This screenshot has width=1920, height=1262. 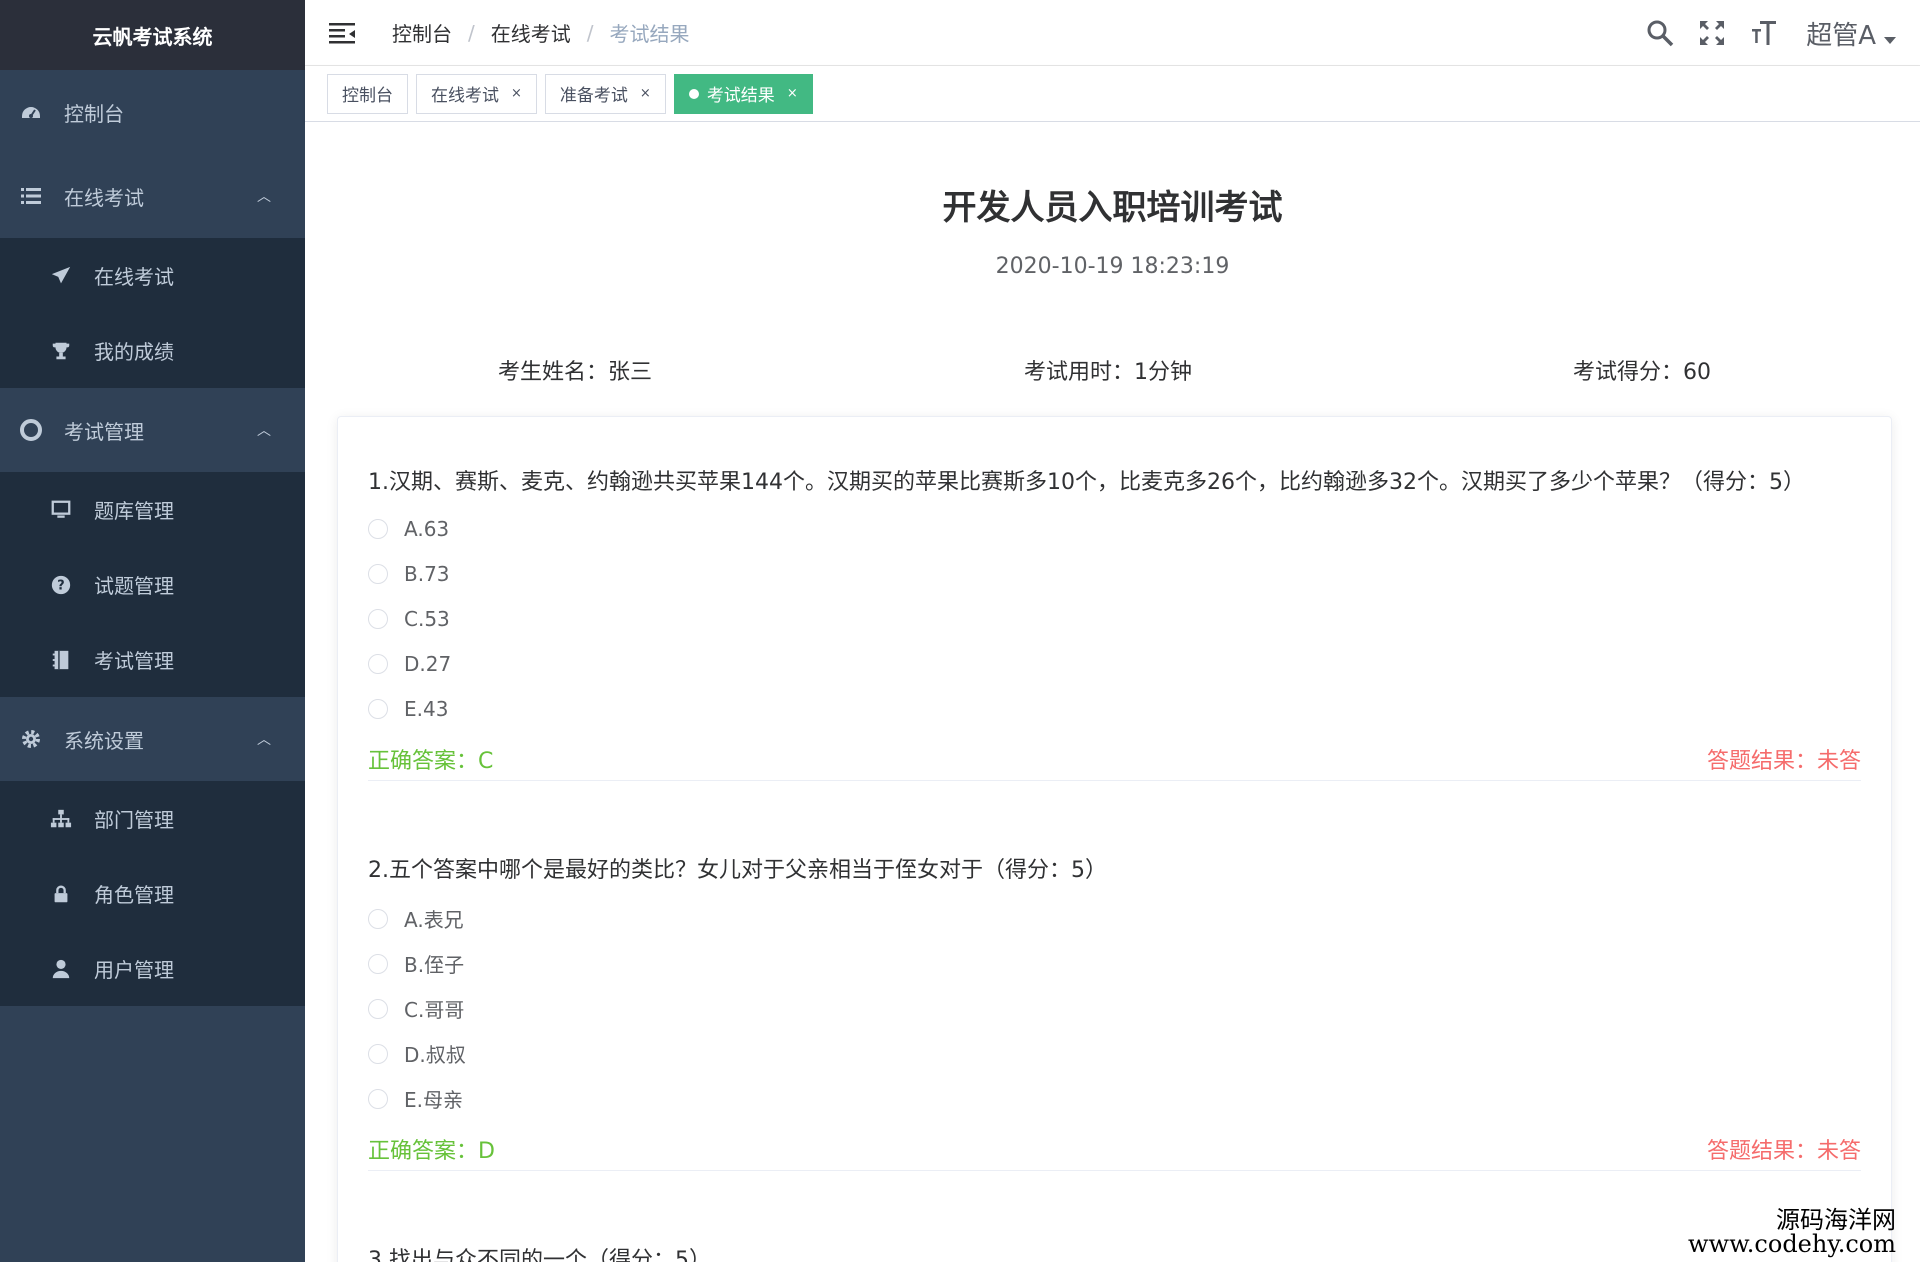 I want to click on duration-value: 1分钟, so click(x=1163, y=372).